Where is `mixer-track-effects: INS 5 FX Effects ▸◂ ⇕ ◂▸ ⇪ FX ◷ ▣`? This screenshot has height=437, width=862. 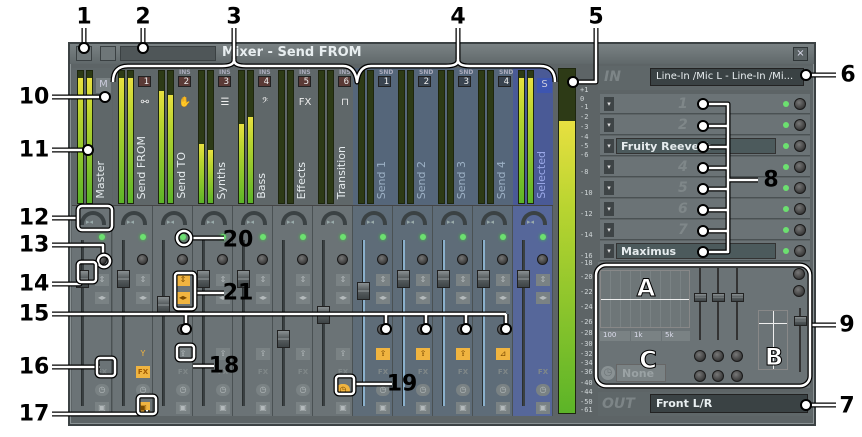 mixer-track-effects: INS 5 FX Effects ▸◂ ⇕ ◂▸ ⇪ FX ◷ ▣ is located at coordinates (293, 242).